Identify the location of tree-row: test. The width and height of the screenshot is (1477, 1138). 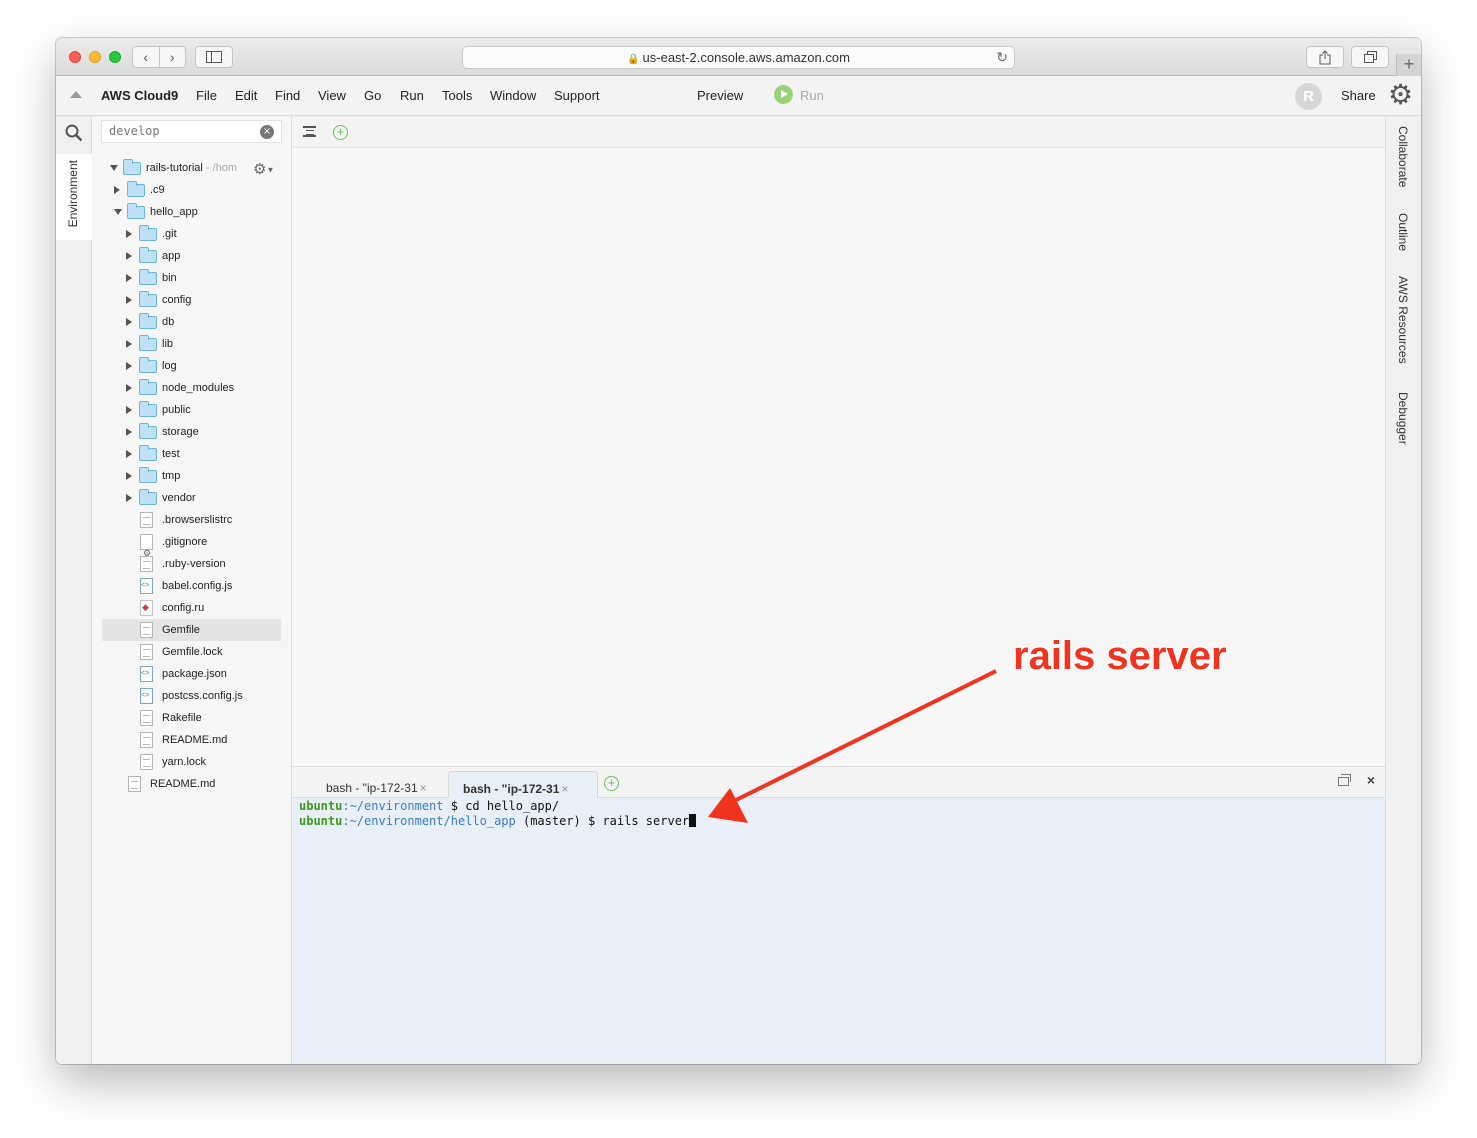
(191, 454).